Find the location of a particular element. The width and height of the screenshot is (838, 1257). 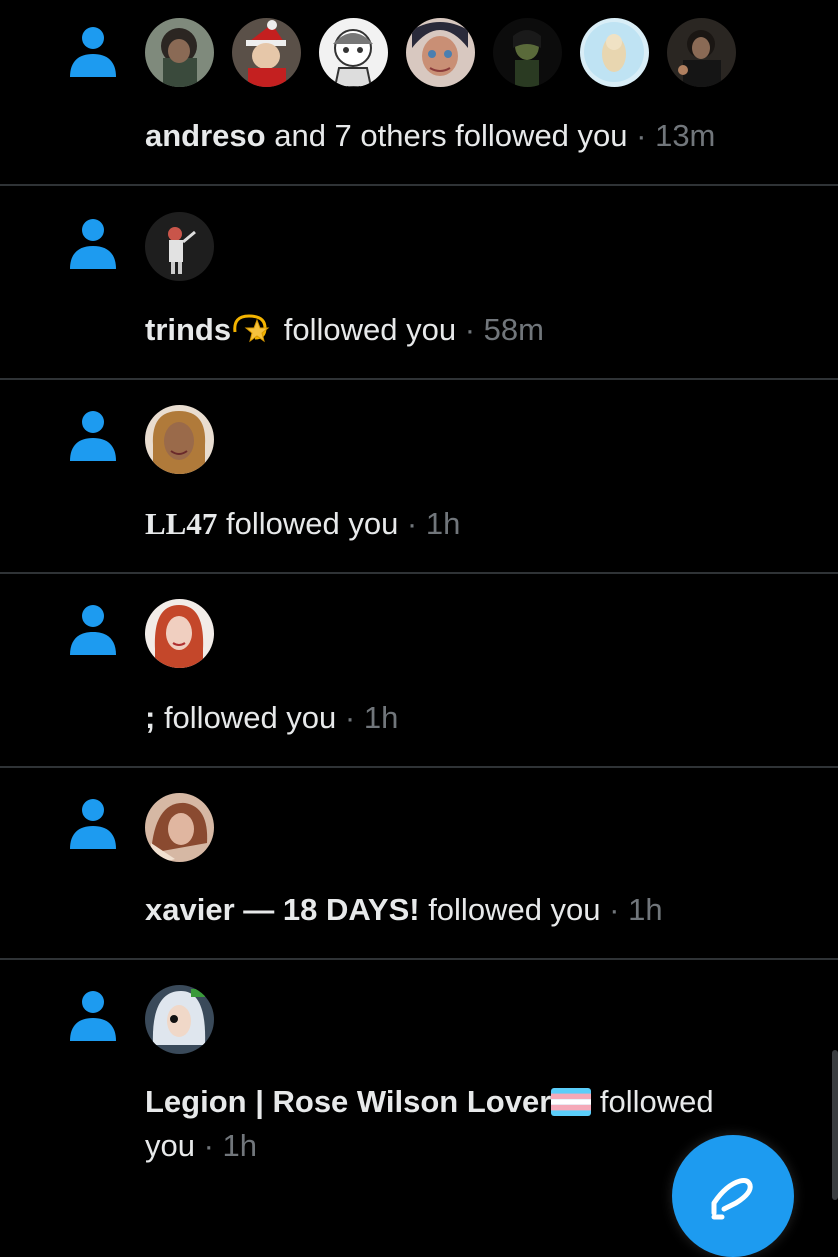

user-name: Legion | Rose Wilson Lover is located at coordinates (348, 1101).